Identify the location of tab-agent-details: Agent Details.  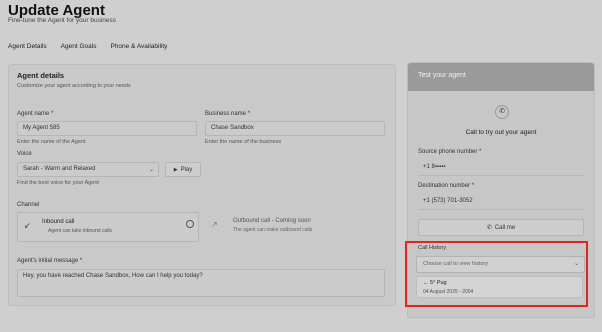
(27, 46).